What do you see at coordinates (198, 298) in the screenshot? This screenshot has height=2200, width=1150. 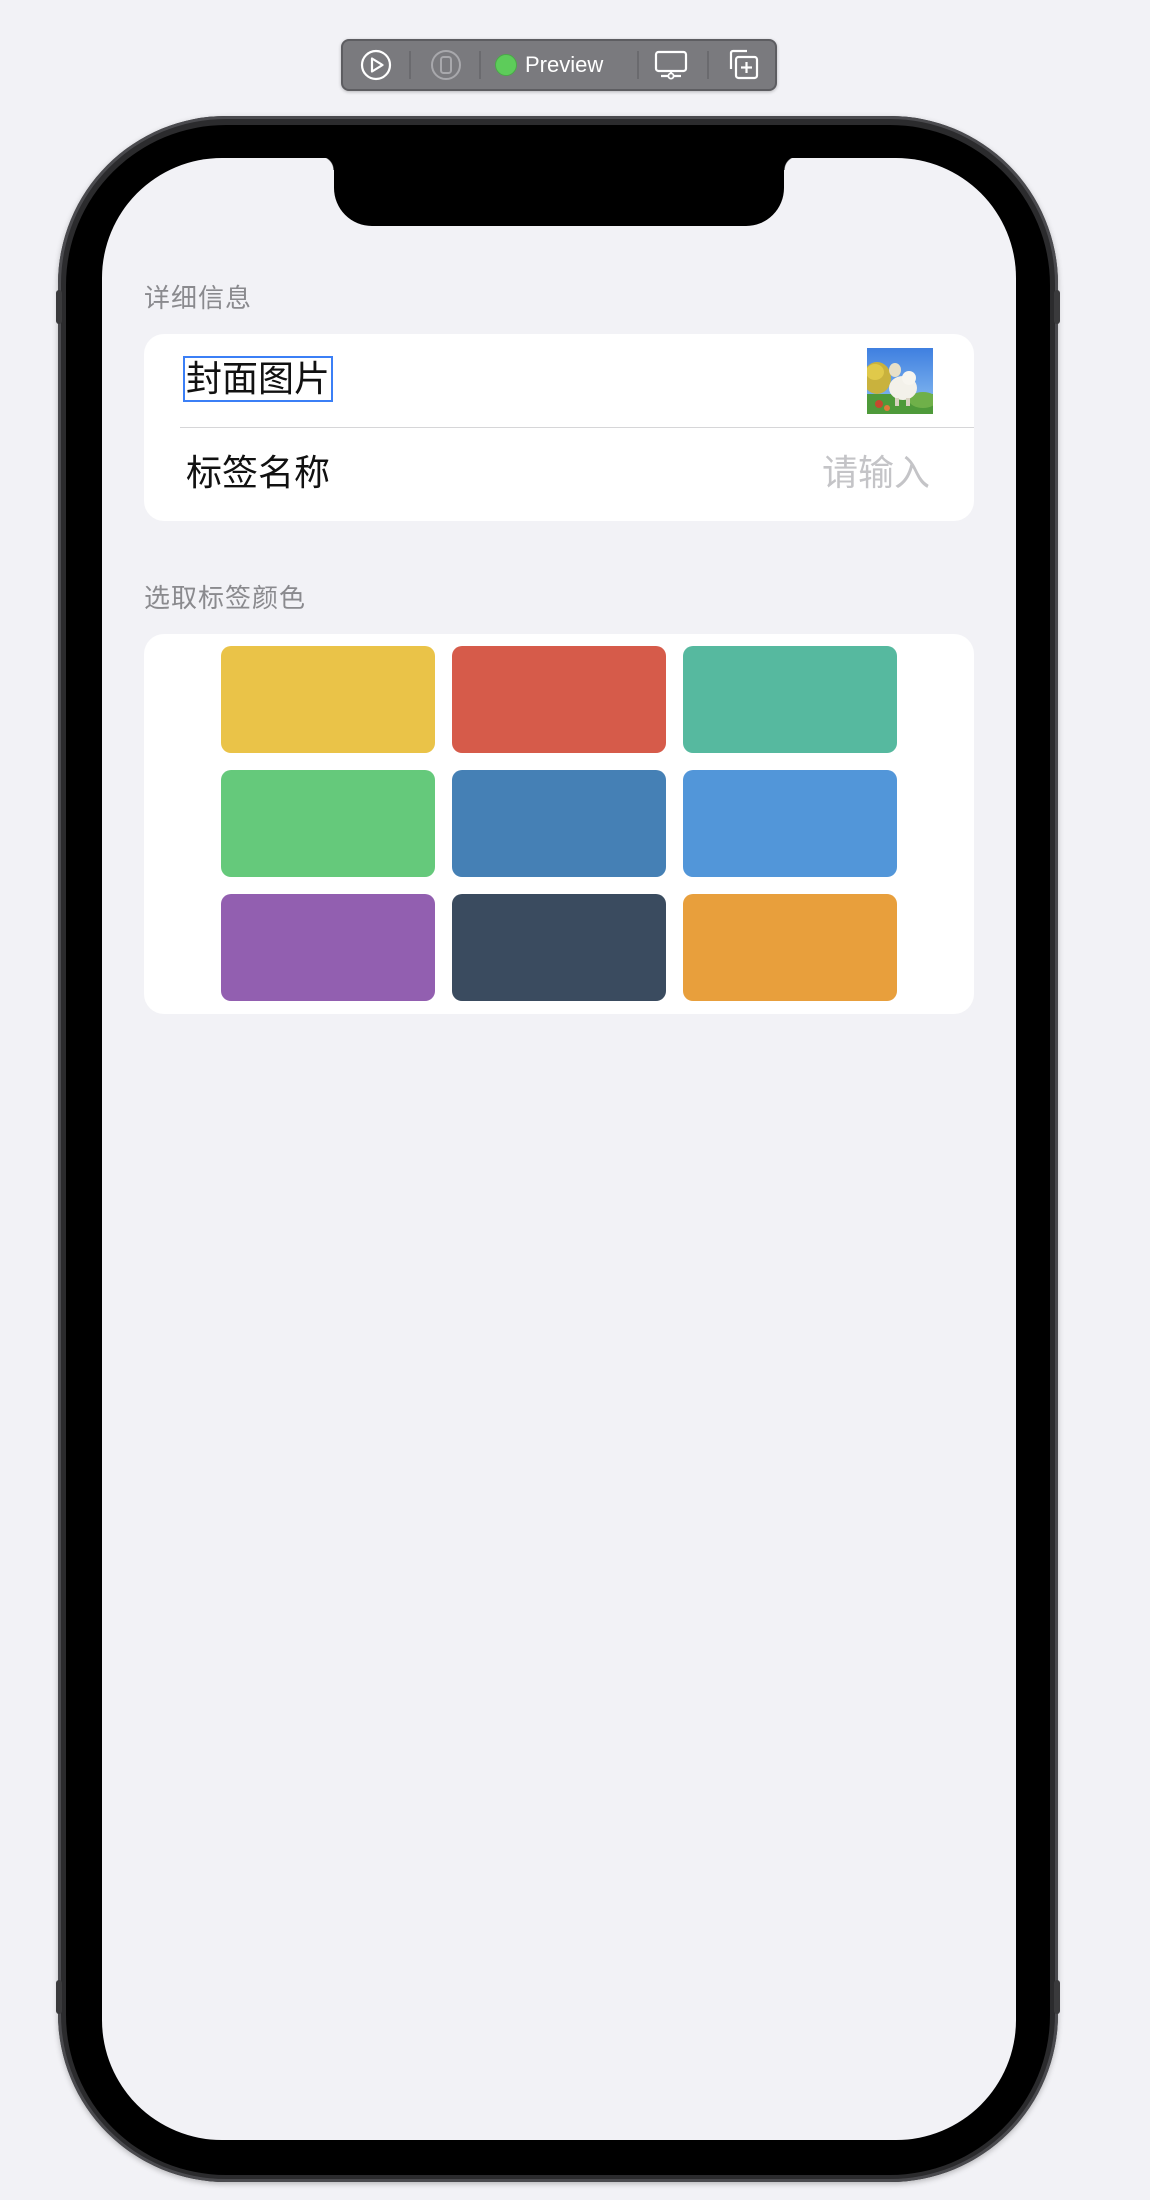 I see `details-section-header: 详细信息` at bounding box center [198, 298].